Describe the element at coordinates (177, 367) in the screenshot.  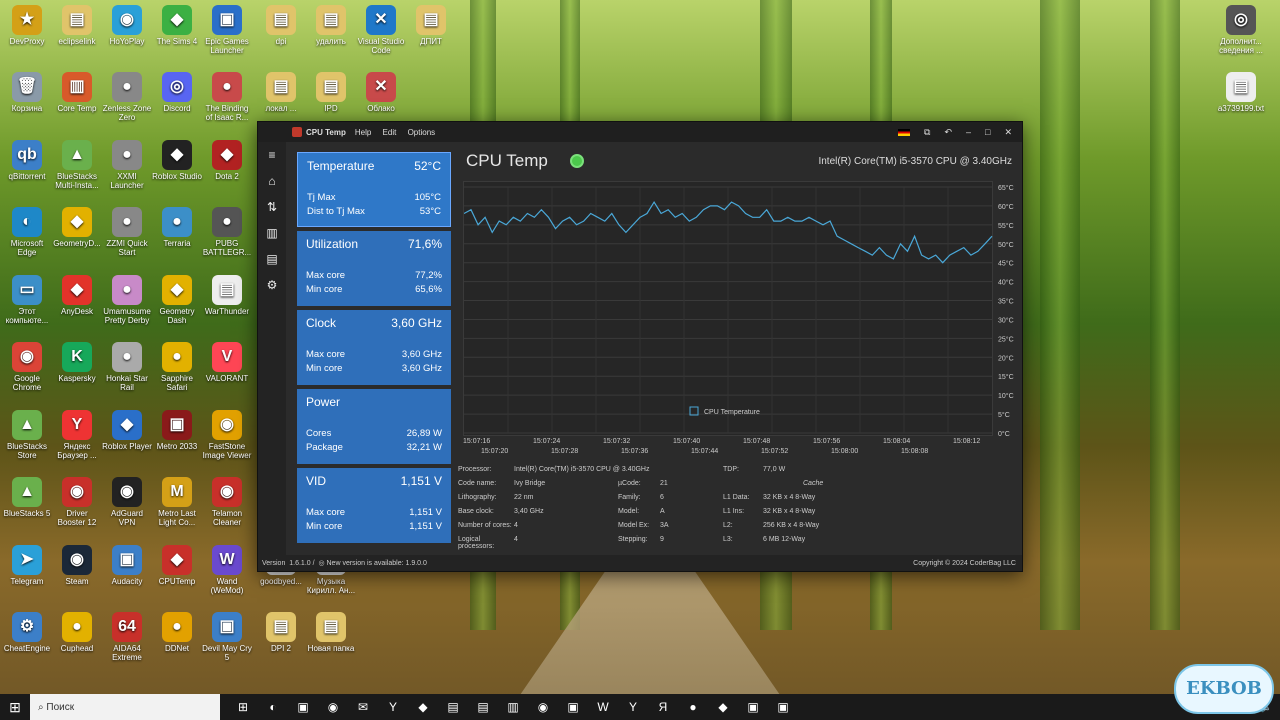
I see `desktop-icon: ● Sapphire Safari` at that location.